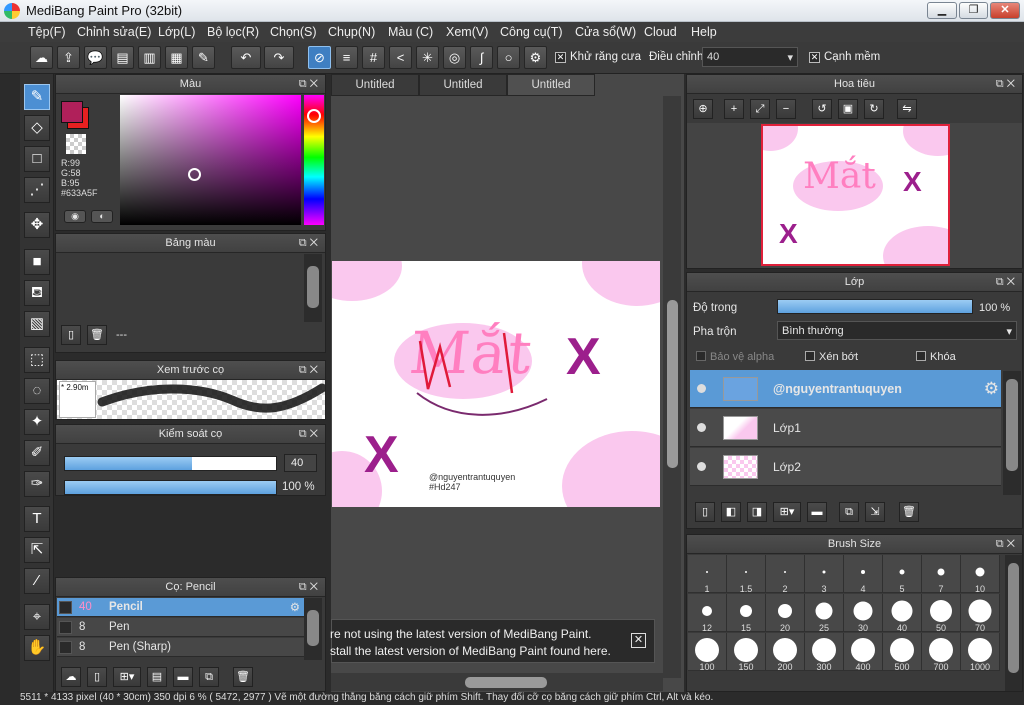 This screenshot has width=1024, height=705. I want to click on protect-alpha-checkbox: Bảo vệ alpha, so click(735, 357).